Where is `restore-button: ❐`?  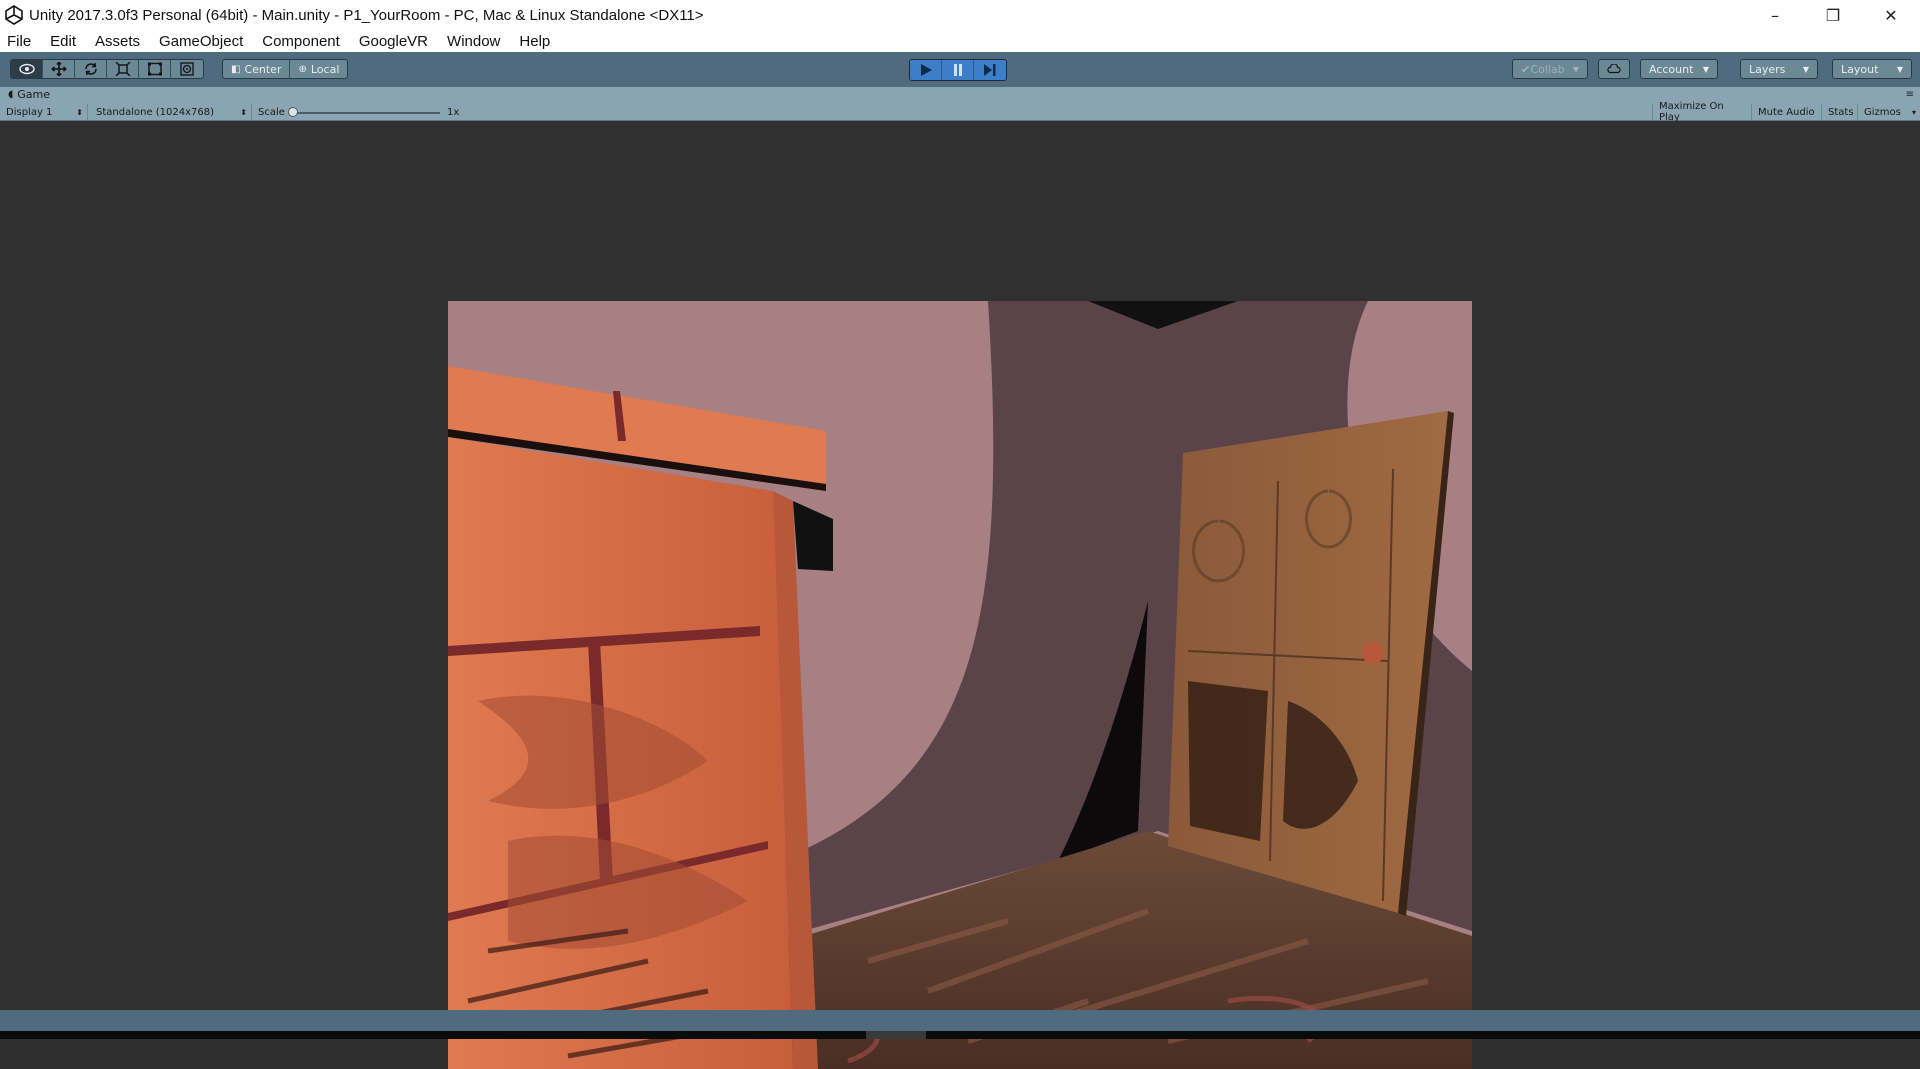 restore-button: ❐ is located at coordinates (1833, 15).